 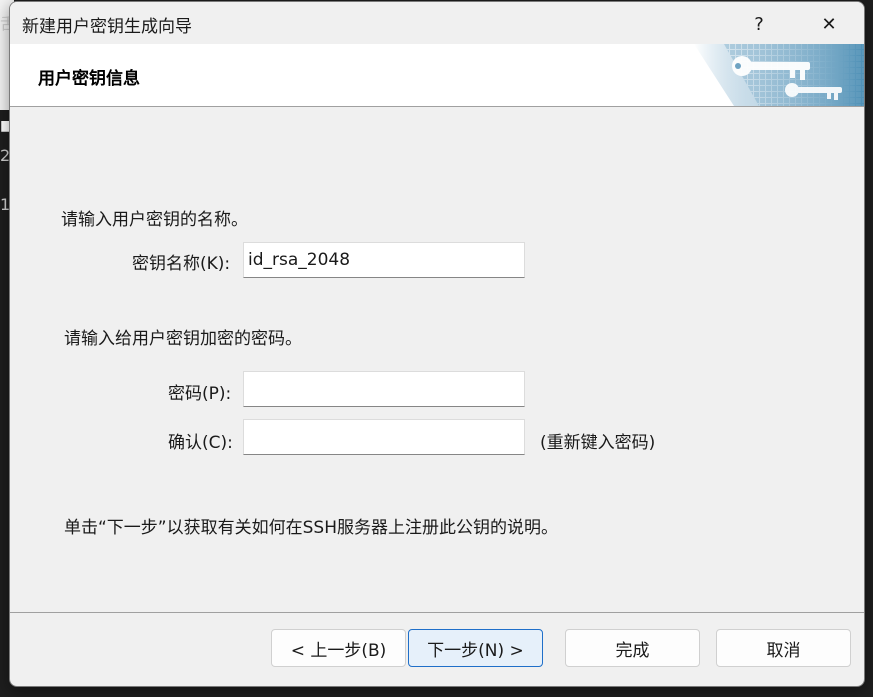 What do you see at coordinates (437, 23) in the screenshot?
I see `title-bar: 新建用户密钥生成向导 ? ✕` at bounding box center [437, 23].